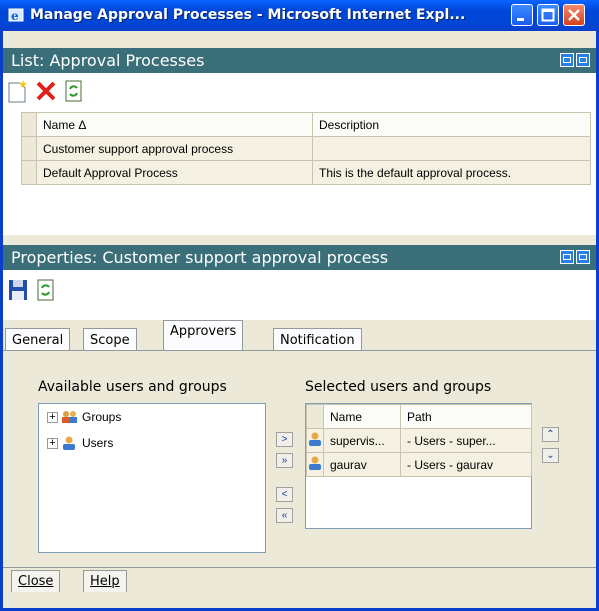  I want to click on close-icon, so click(574, 15).